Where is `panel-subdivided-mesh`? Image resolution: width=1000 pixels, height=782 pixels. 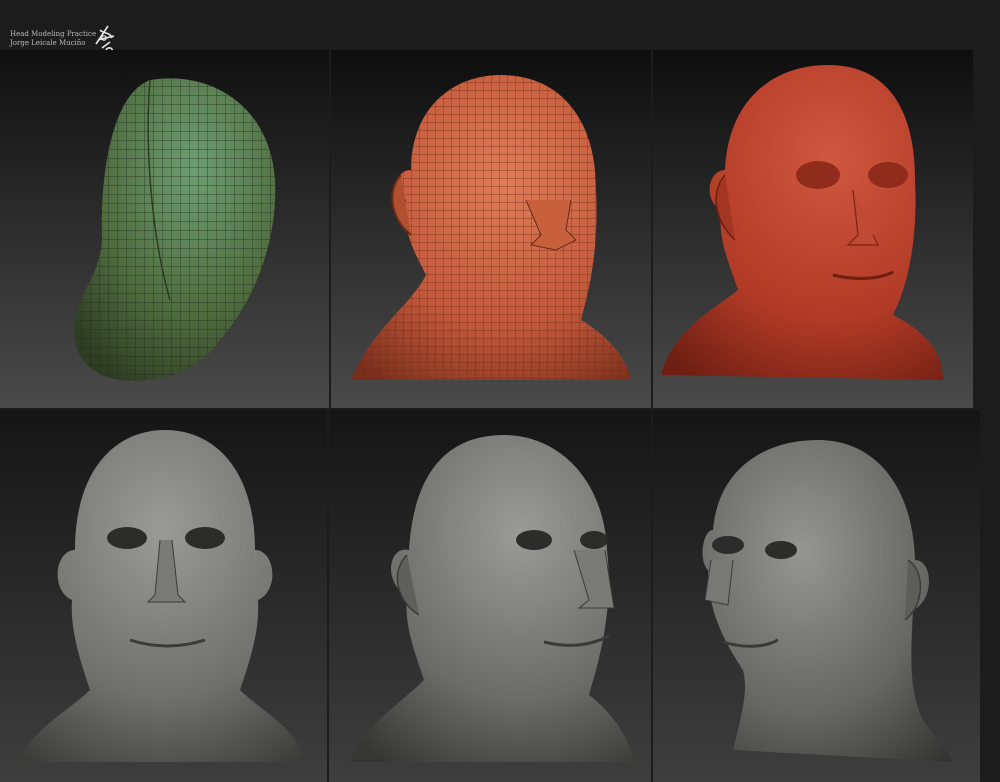
panel-subdivided-mesh is located at coordinates (491, 229).